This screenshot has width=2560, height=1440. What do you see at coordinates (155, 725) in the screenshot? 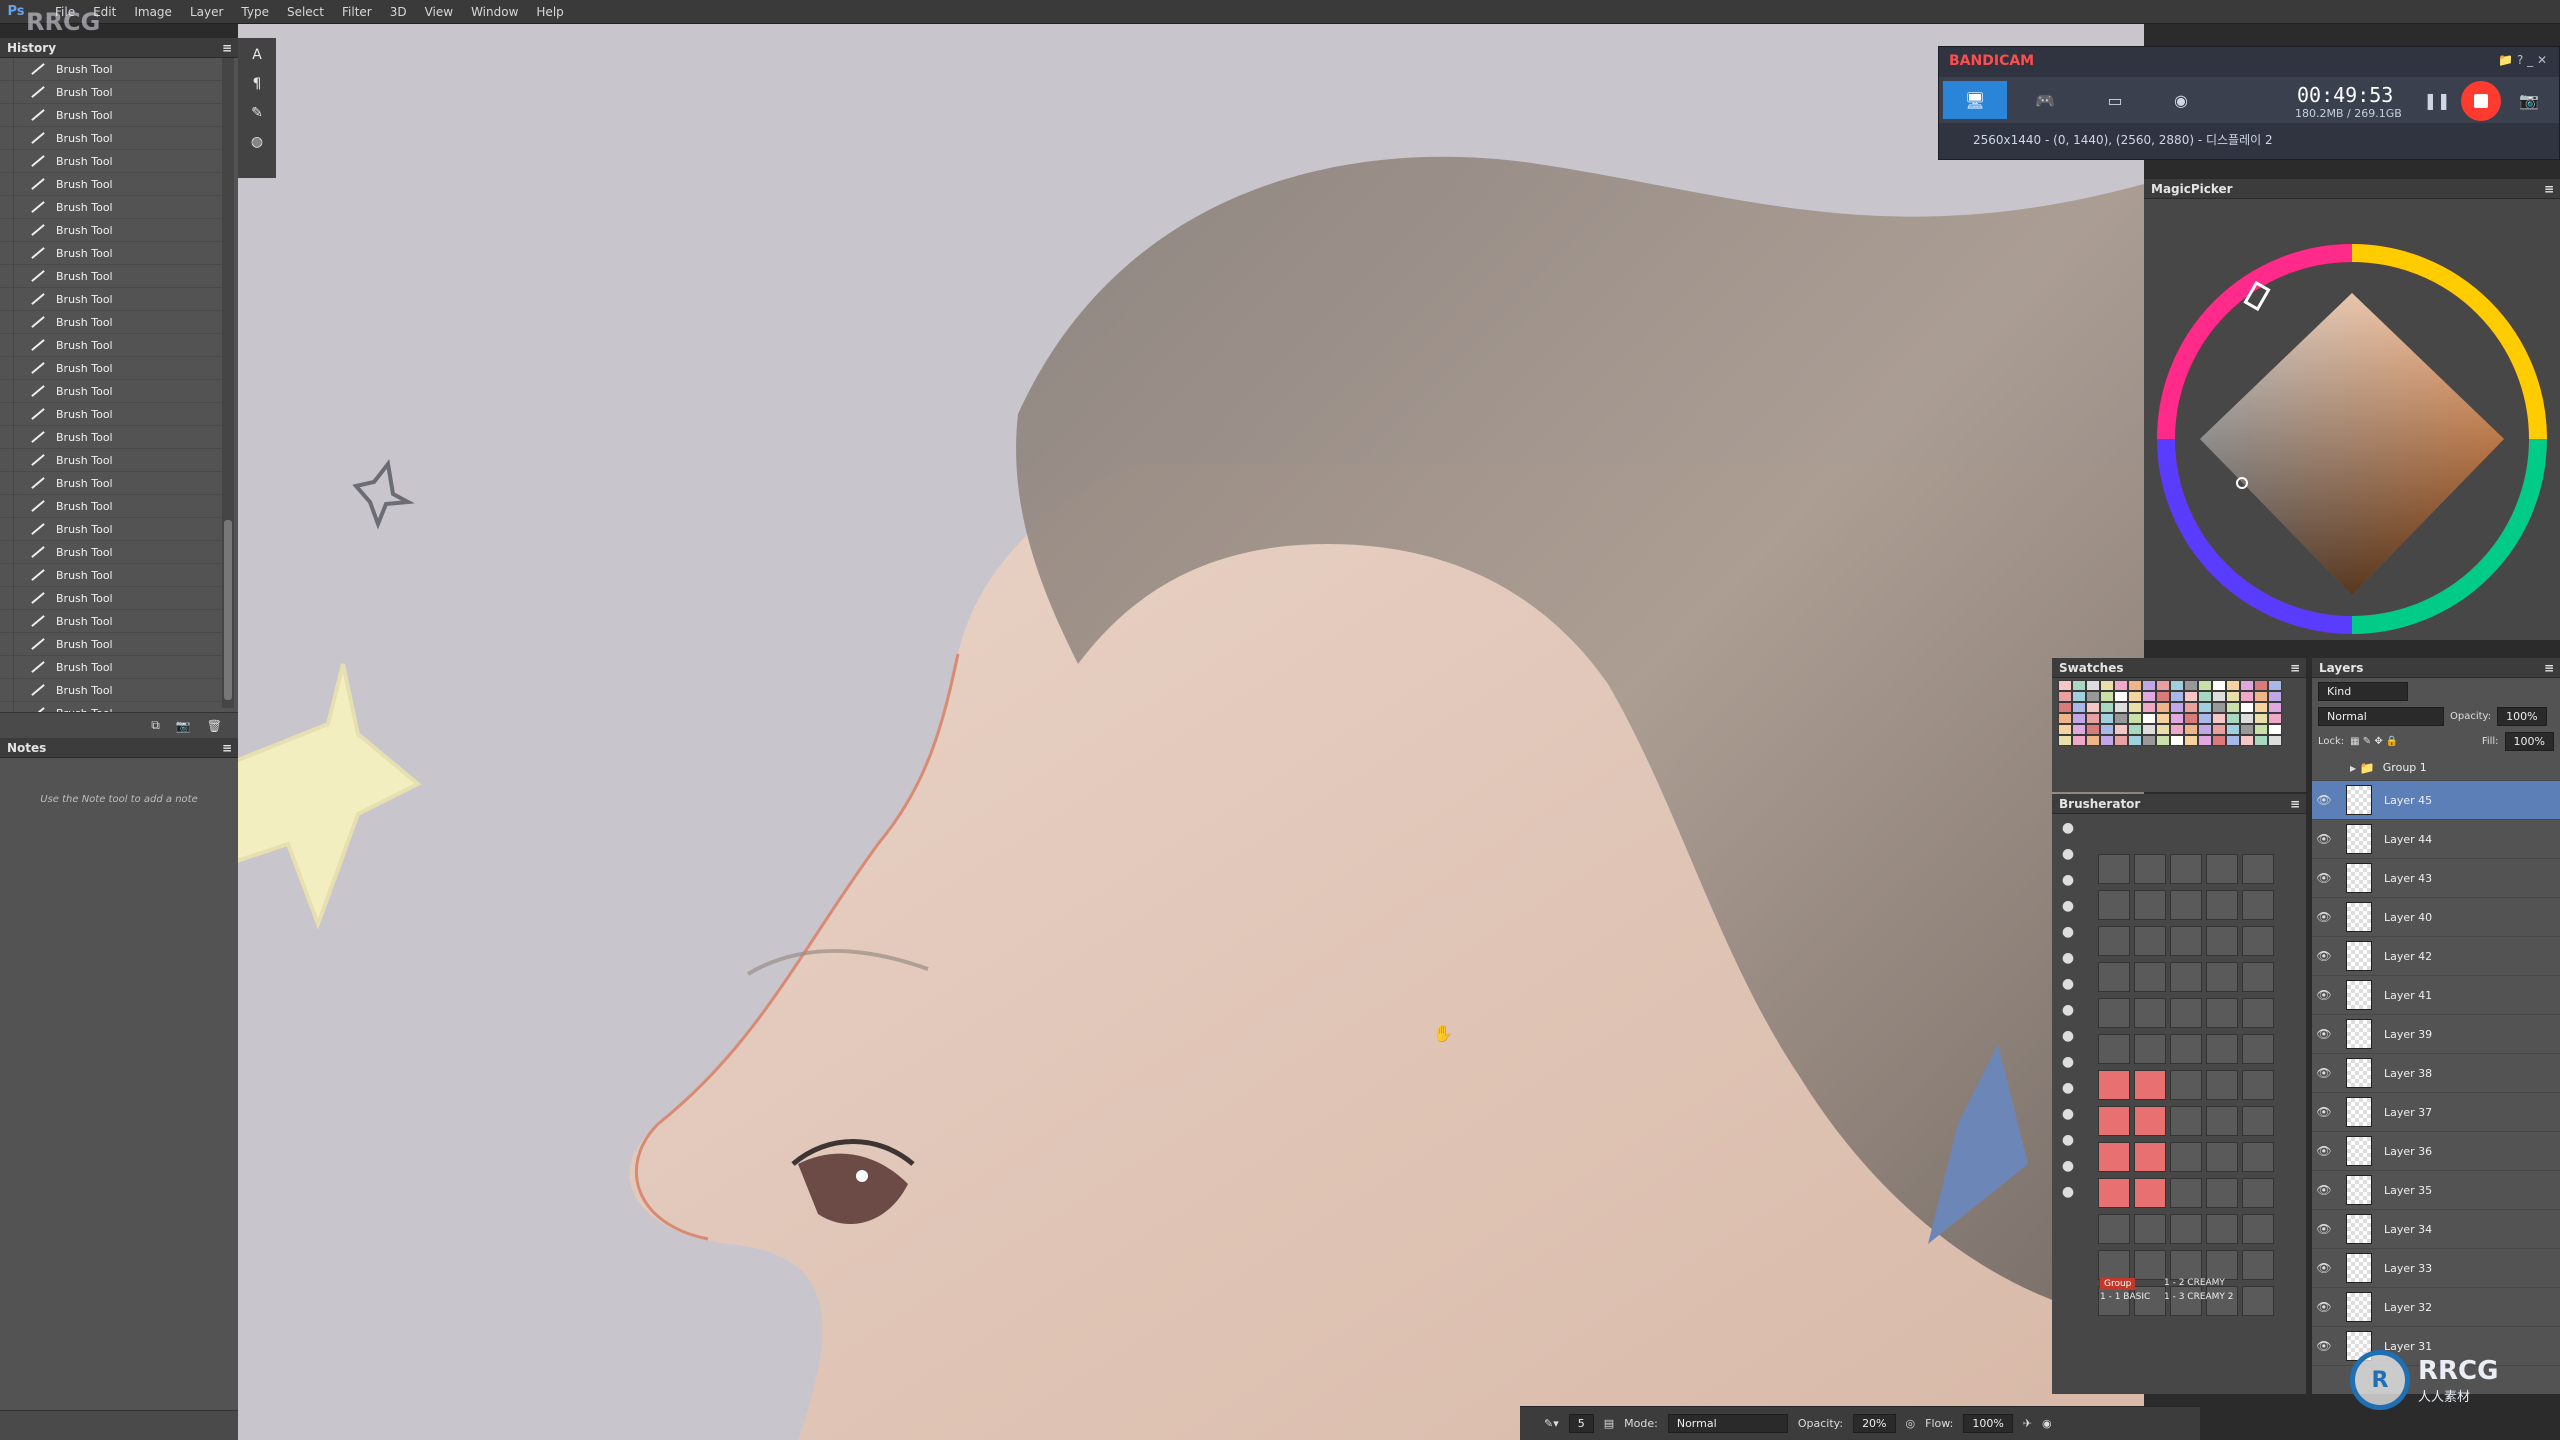
I see `new-document-from-state-icon: ⧉` at bounding box center [155, 725].